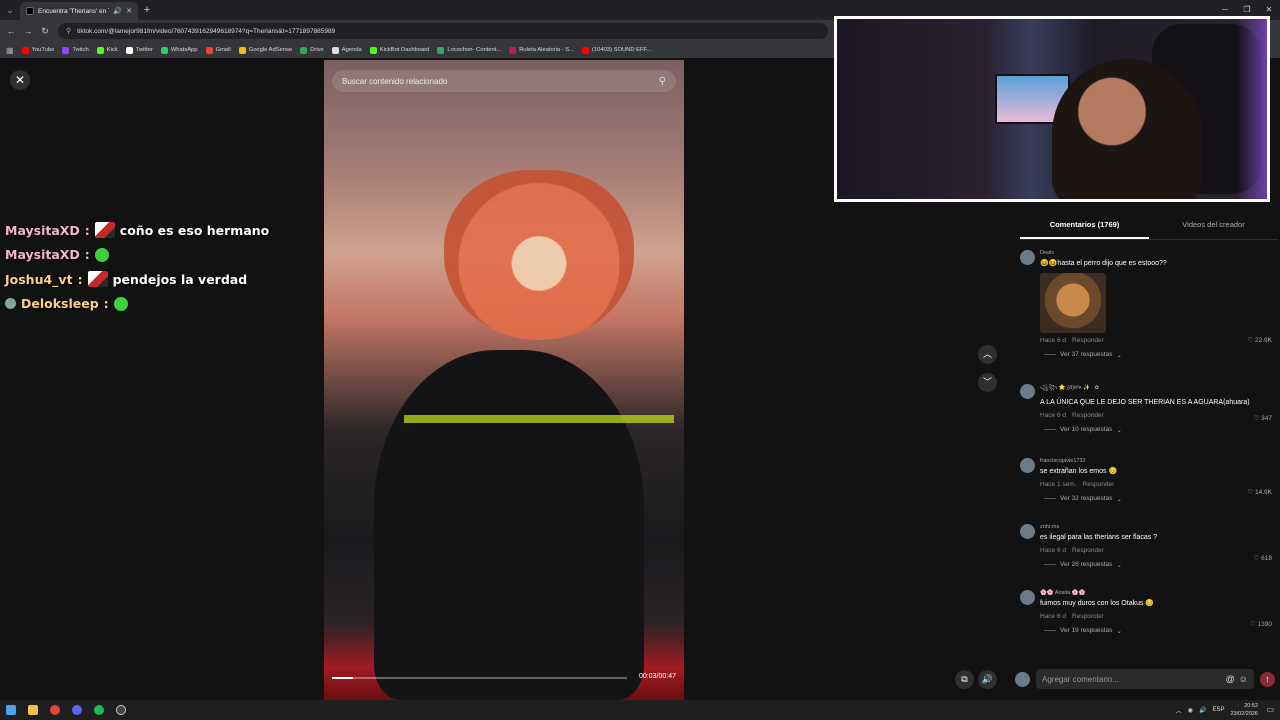 This screenshot has width=1280, height=720. Describe the element at coordinates (39, 279) in the screenshot. I see `chat-username: Joshu4_vt` at that location.